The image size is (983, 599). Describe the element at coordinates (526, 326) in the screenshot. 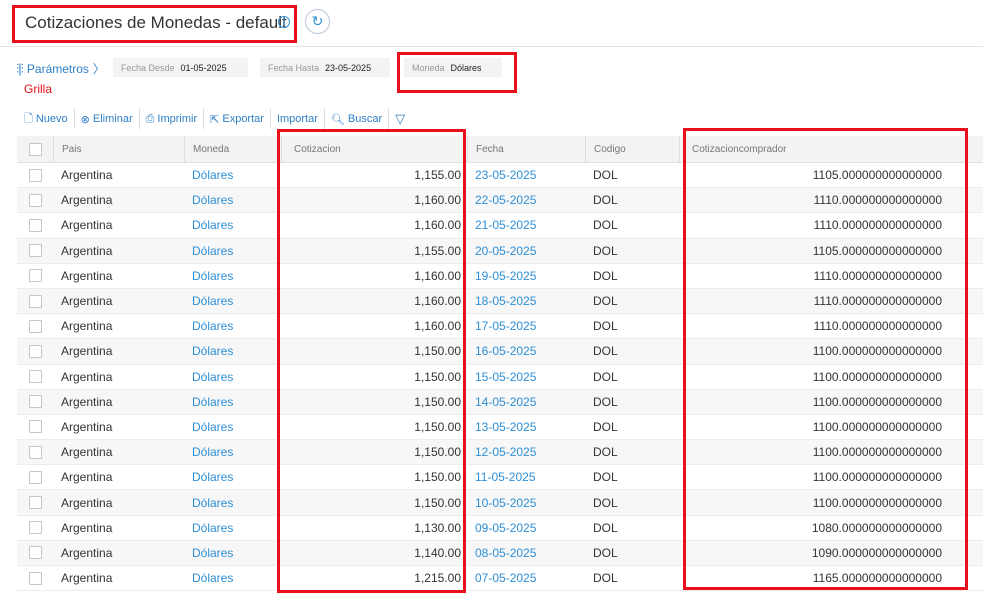

I see `cell-fecha-link: 17-05-2025` at that location.